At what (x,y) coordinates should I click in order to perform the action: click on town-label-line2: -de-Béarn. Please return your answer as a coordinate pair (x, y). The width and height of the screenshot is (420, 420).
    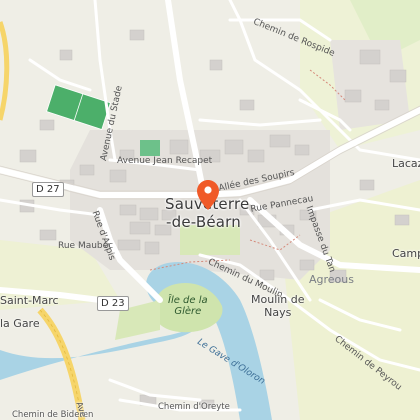
    Looking at the image, I should click on (203, 222).